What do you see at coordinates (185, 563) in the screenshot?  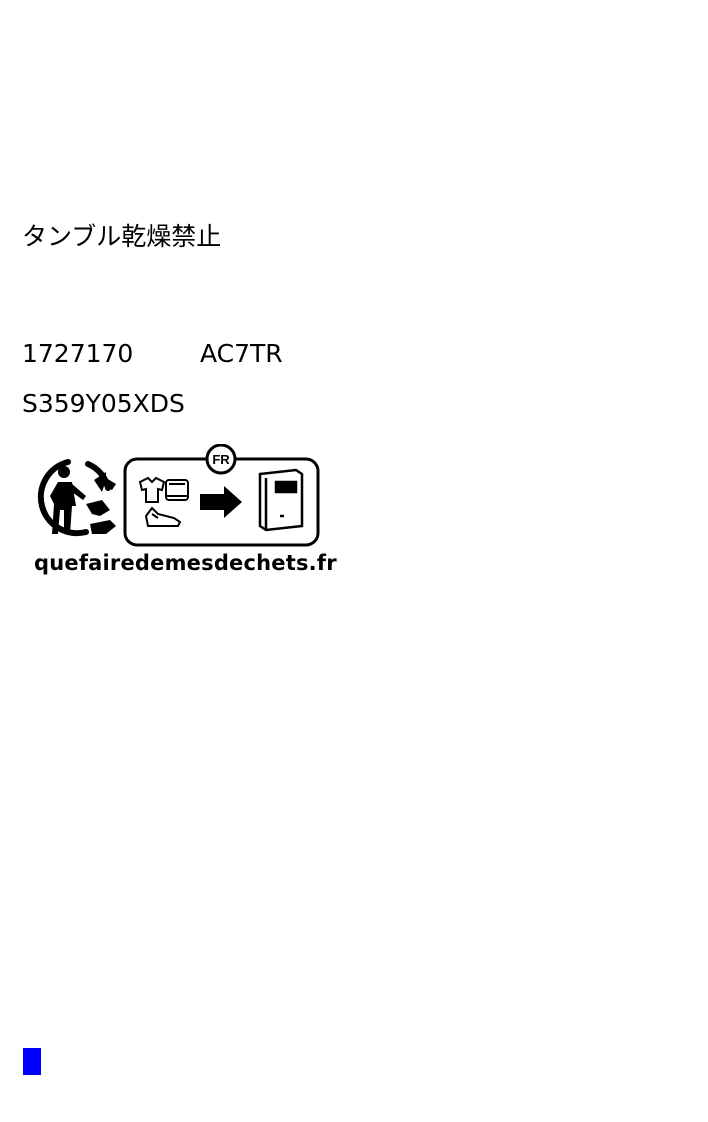 I see `recycling-website-text: quefairedemesdechets.fr` at bounding box center [185, 563].